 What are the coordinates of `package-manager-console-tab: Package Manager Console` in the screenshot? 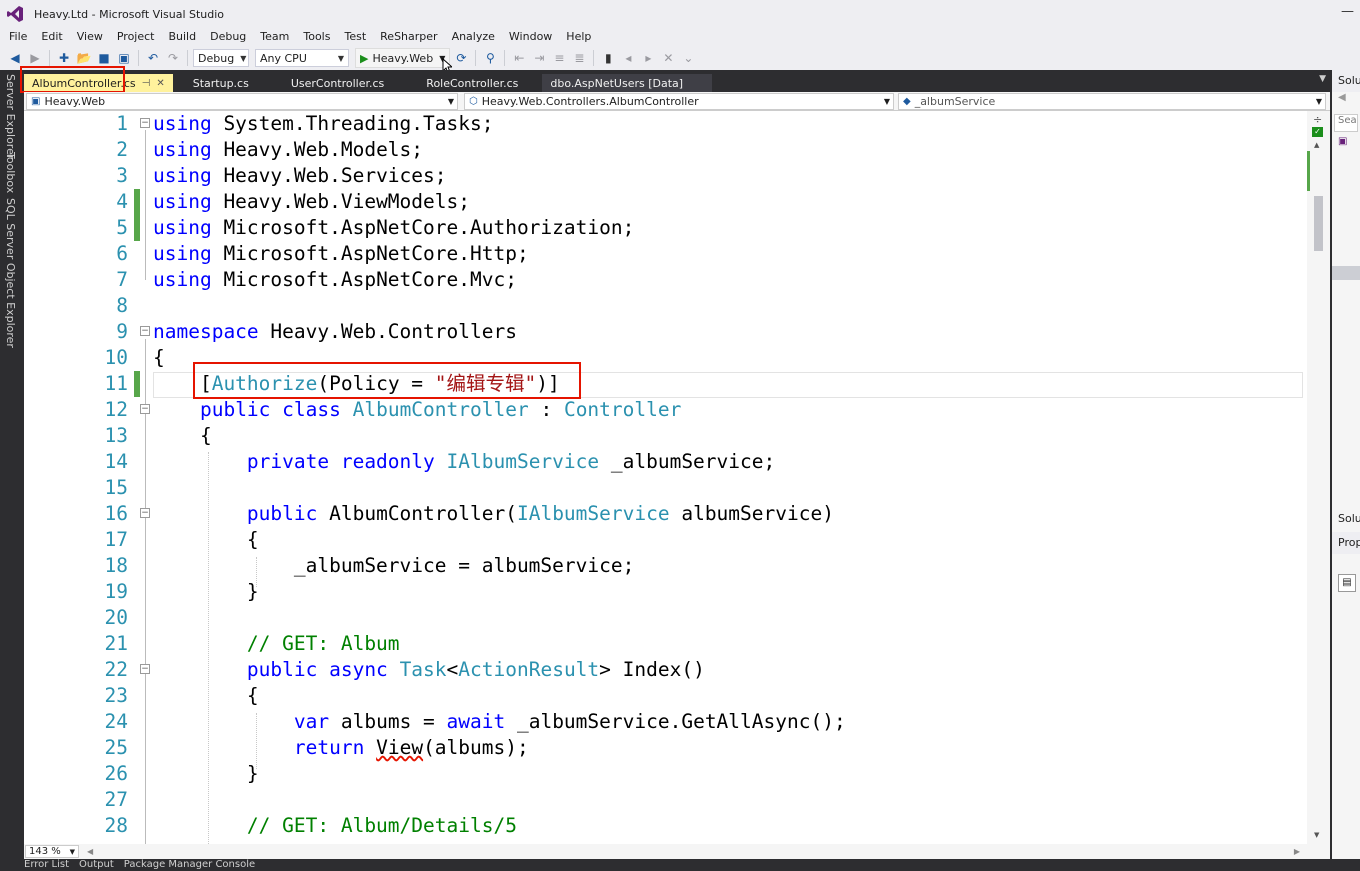 It's located at (189, 865).